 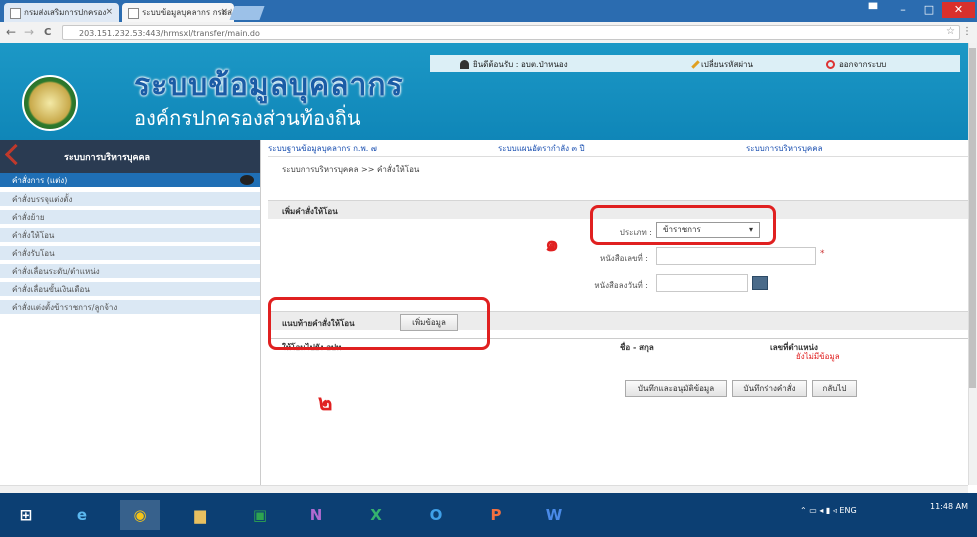 What do you see at coordinates (784, 148) in the screenshot?
I see `nav-personnel-admin: ระบบการบริหารบุคคล` at bounding box center [784, 148].